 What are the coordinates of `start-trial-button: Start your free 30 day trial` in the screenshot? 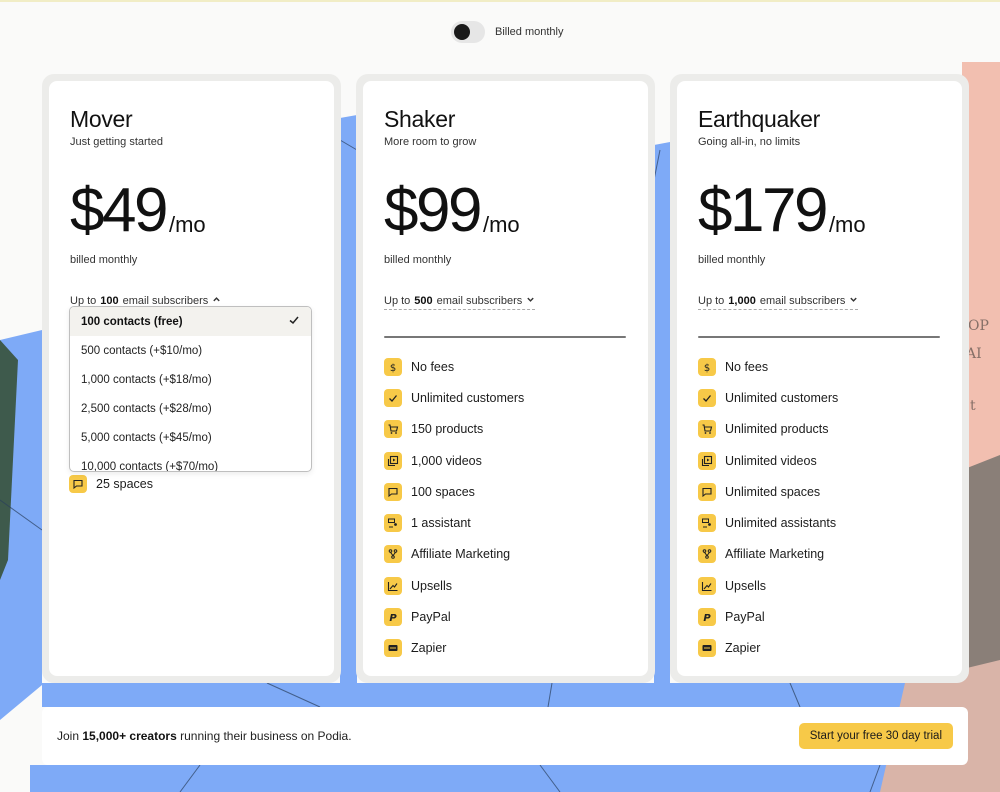 It's located at (875, 736).